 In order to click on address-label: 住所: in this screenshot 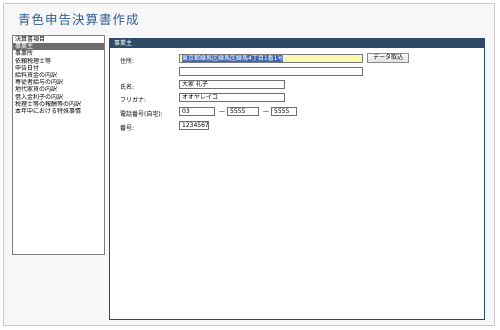, I will do `click(127, 61)`.